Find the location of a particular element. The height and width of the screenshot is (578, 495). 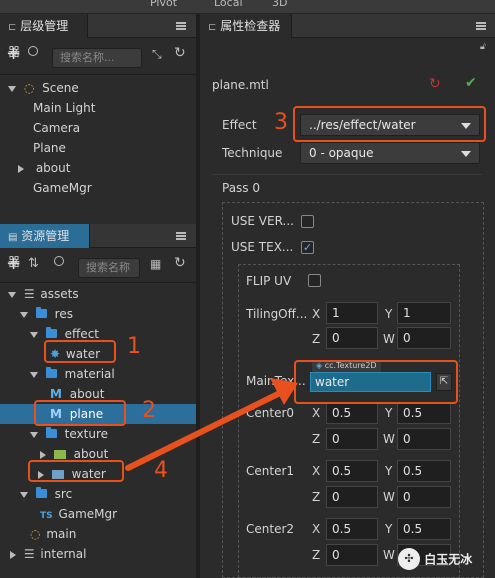

wechat-icon: ✣ is located at coordinates (409, 559).